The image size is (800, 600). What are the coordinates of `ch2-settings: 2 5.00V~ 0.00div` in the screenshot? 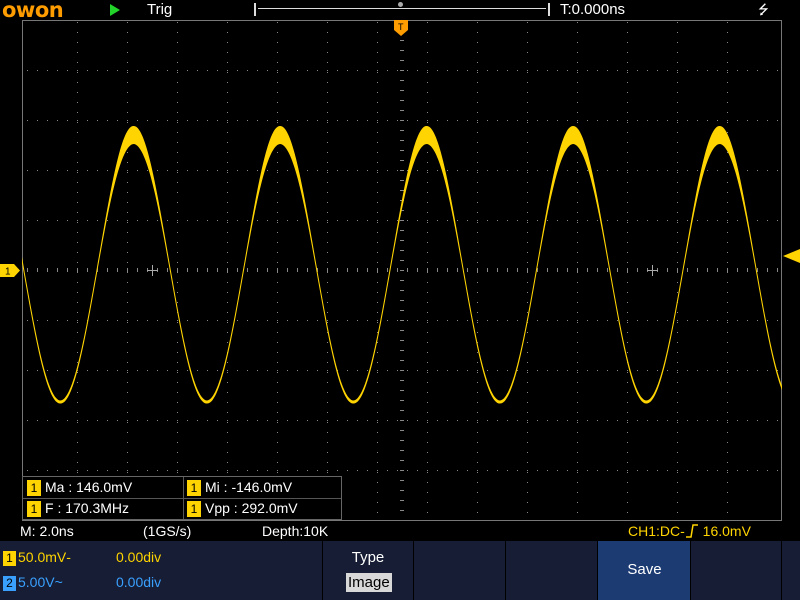 It's located at (82, 582).